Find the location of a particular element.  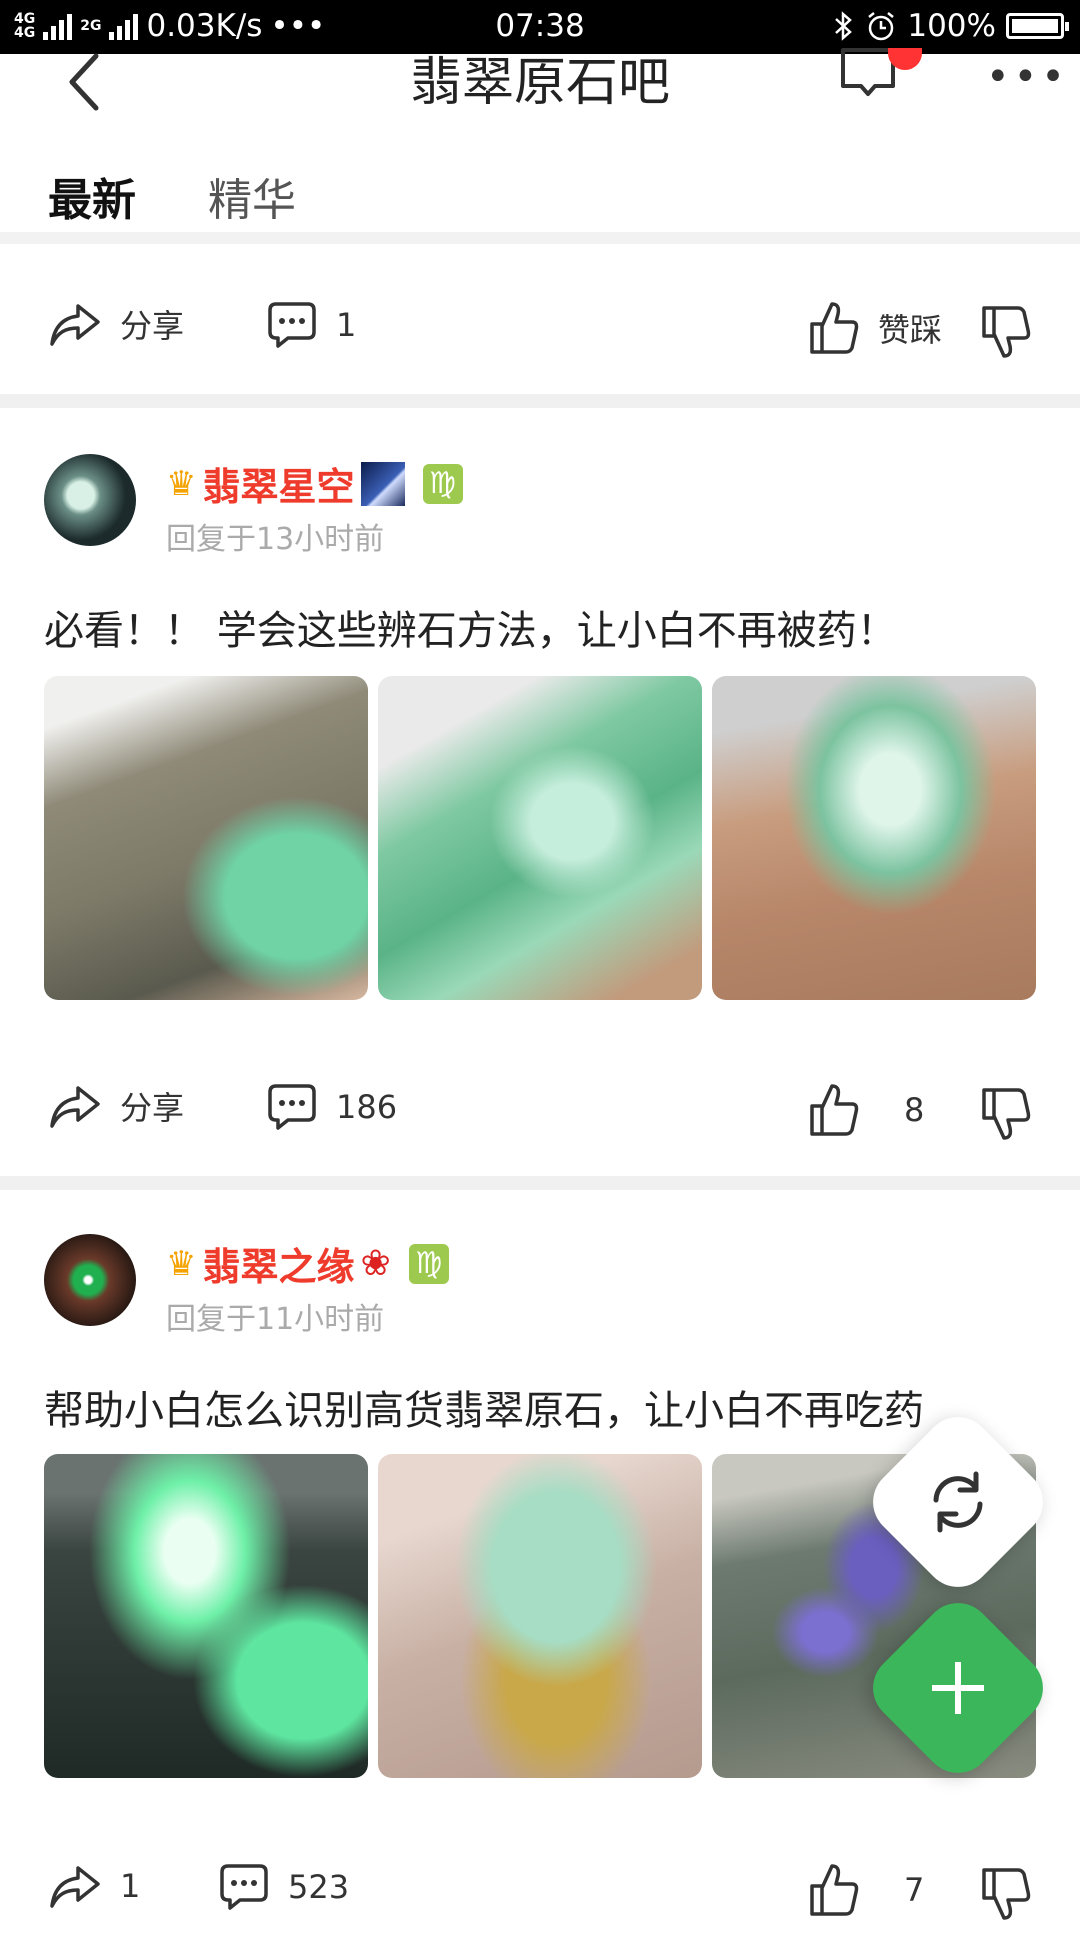

post-actions: 分享 186 8 is located at coordinates (540, 1113).